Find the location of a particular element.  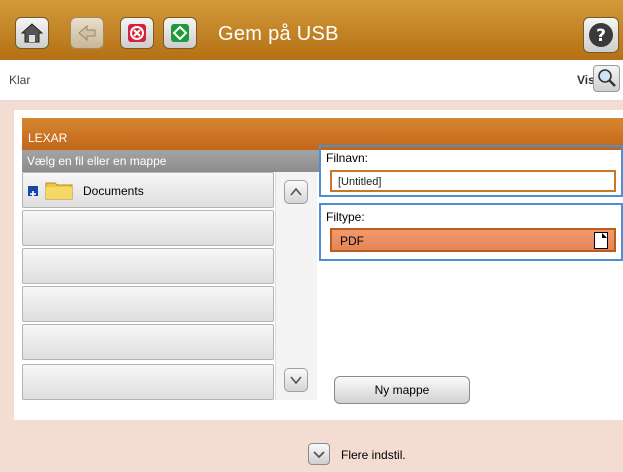

stop-button is located at coordinates (137, 33).